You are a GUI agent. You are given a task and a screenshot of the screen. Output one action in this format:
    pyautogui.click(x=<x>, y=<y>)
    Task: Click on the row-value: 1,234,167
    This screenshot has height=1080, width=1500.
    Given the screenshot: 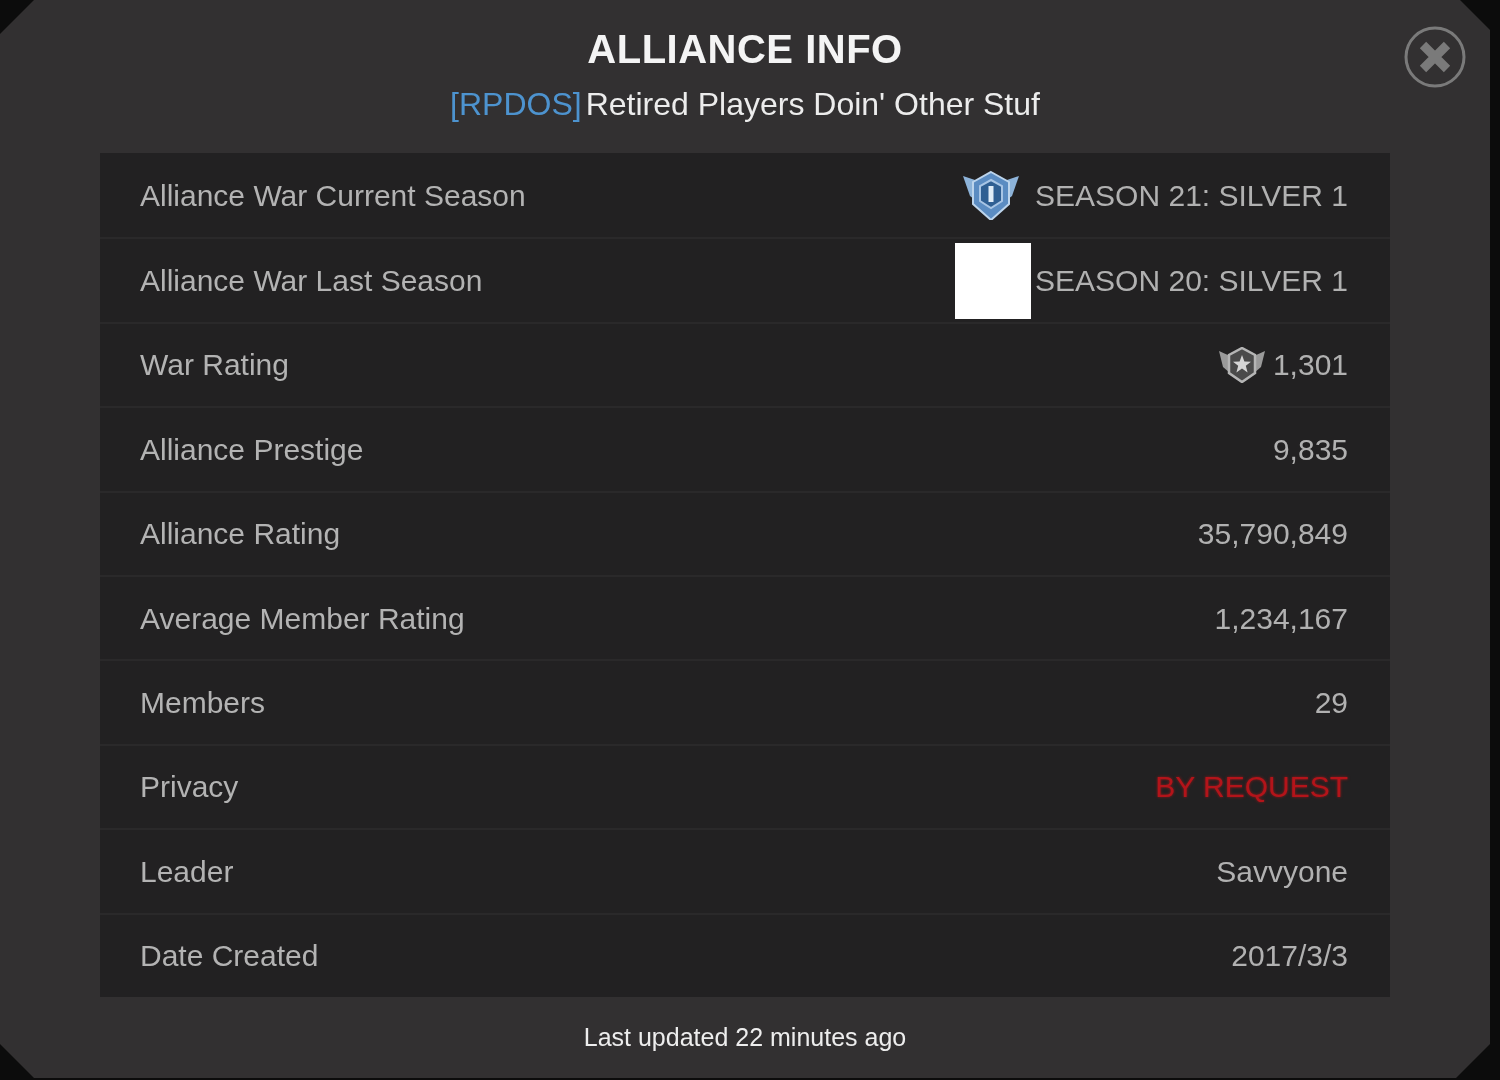 What is the action you would take?
    pyautogui.click(x=1281, y=618)
    